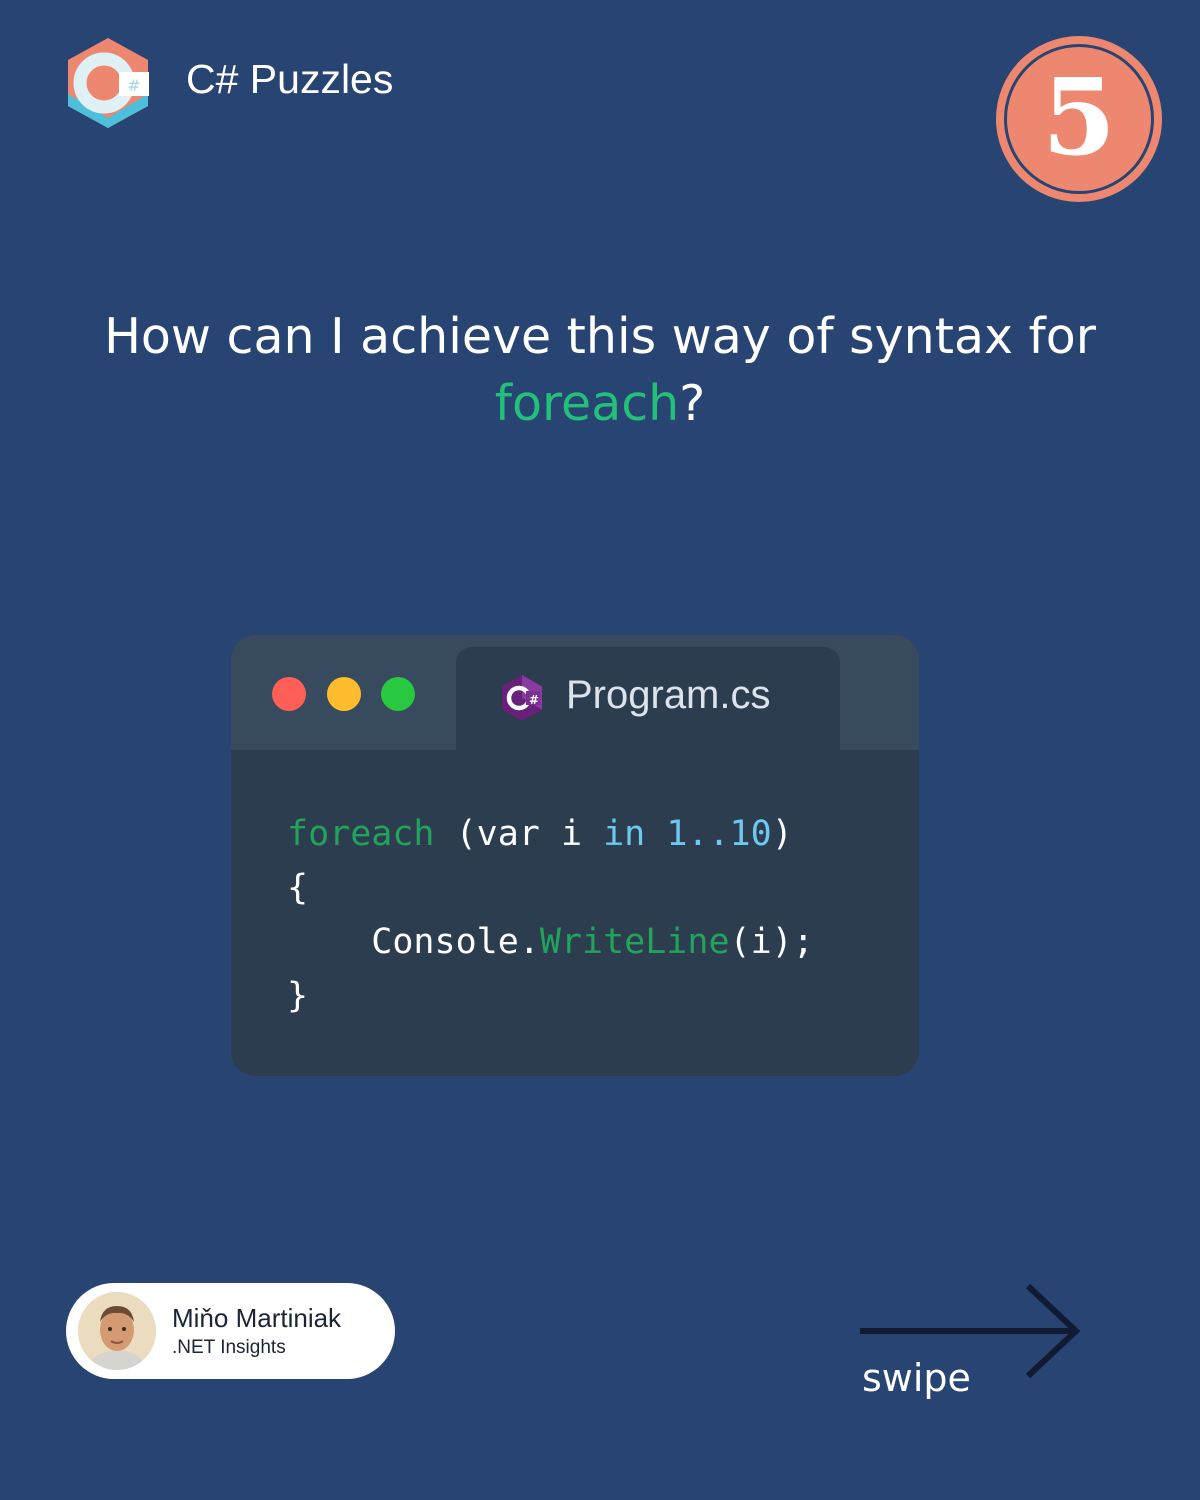 The width and height of the screenshot is (1200, 1500). What do you see at coordinates (298, 996) in the screenshot?
I see `code-close-brace: }` at bounding box center [298, 996].